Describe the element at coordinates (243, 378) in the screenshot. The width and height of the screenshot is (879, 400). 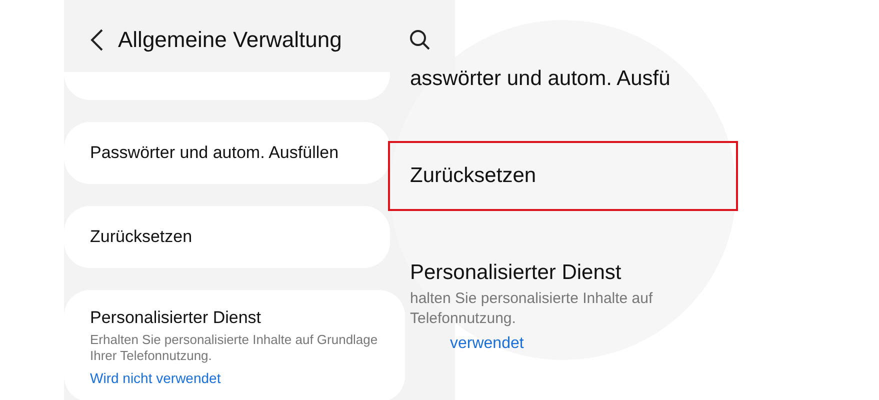
I see `status-link: Wird nicht verwendet` at that location.